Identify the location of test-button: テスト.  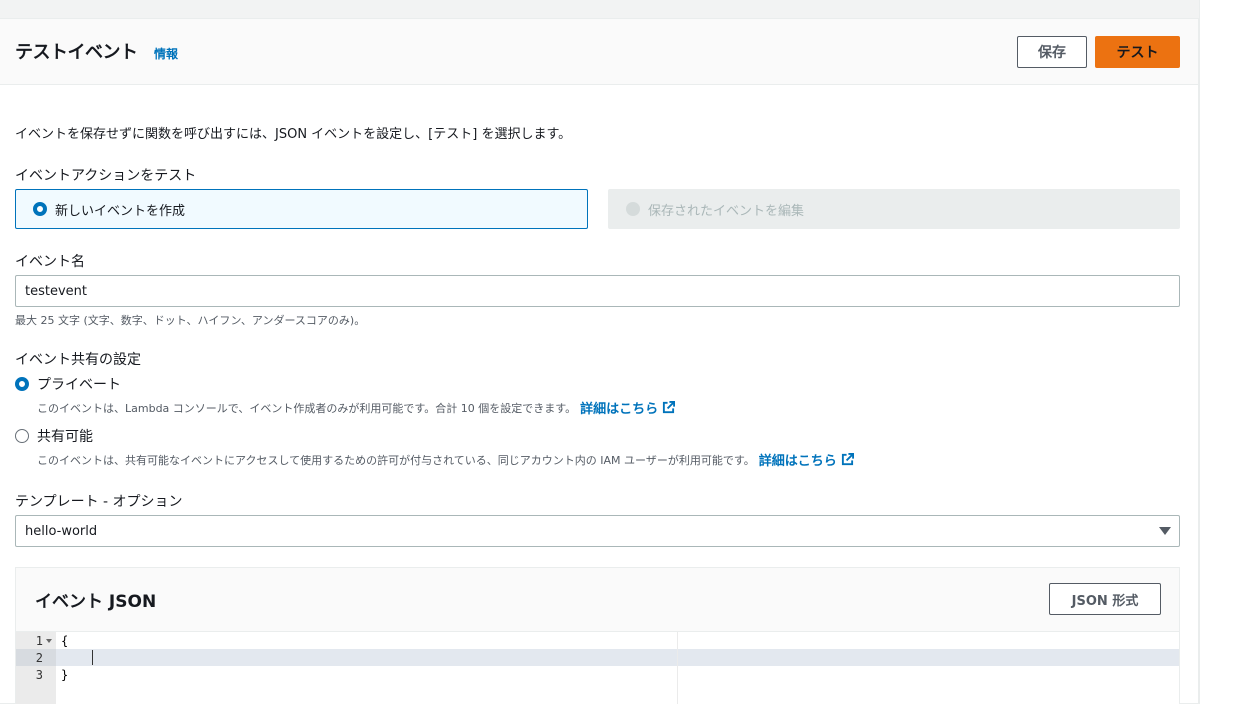
(1137, 52).